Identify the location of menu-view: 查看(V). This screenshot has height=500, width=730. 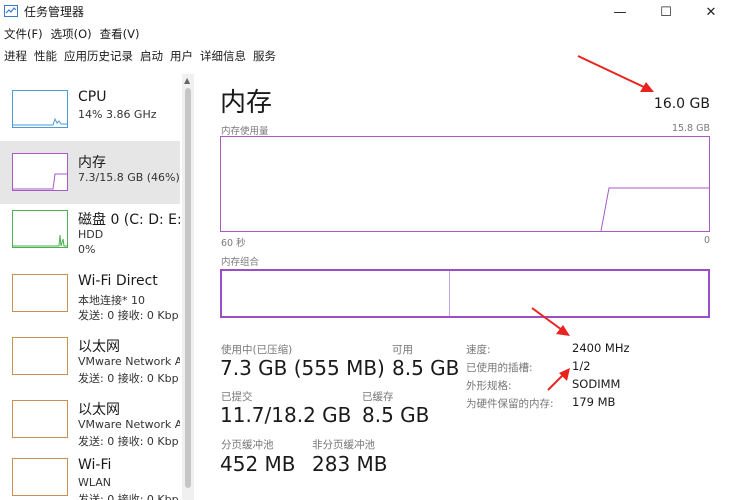
(120, 35).